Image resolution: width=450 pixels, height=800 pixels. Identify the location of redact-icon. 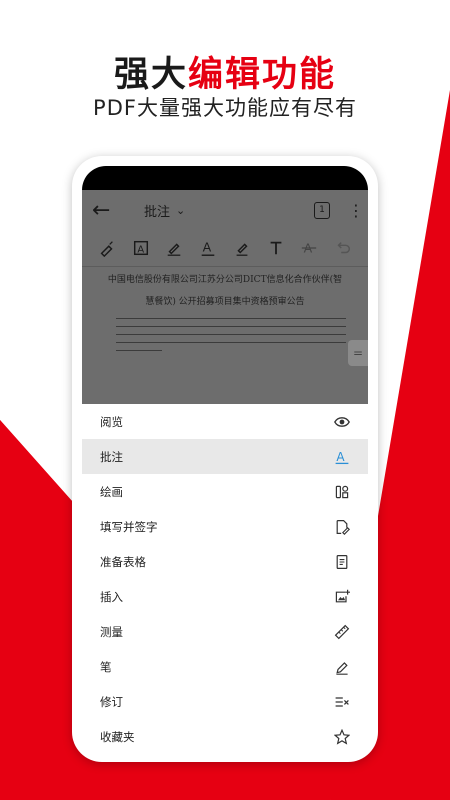
(342, 702).